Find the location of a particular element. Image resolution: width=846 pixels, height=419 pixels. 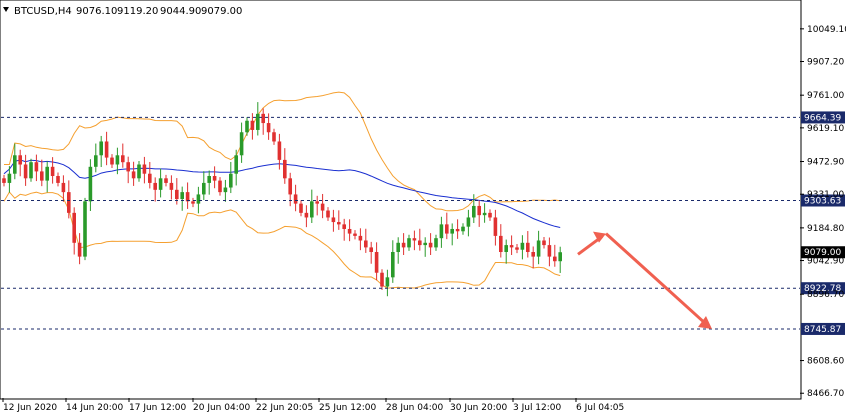

time-tick-label: 3 Jul 12:00 is located at coordinates (537, 408).